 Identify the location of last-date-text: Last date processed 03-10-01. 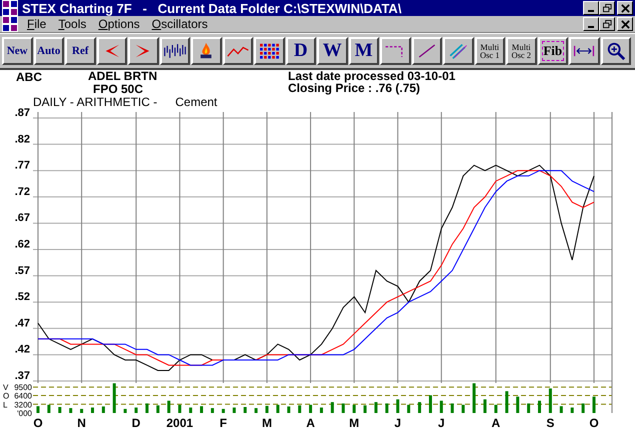
(372, 76).